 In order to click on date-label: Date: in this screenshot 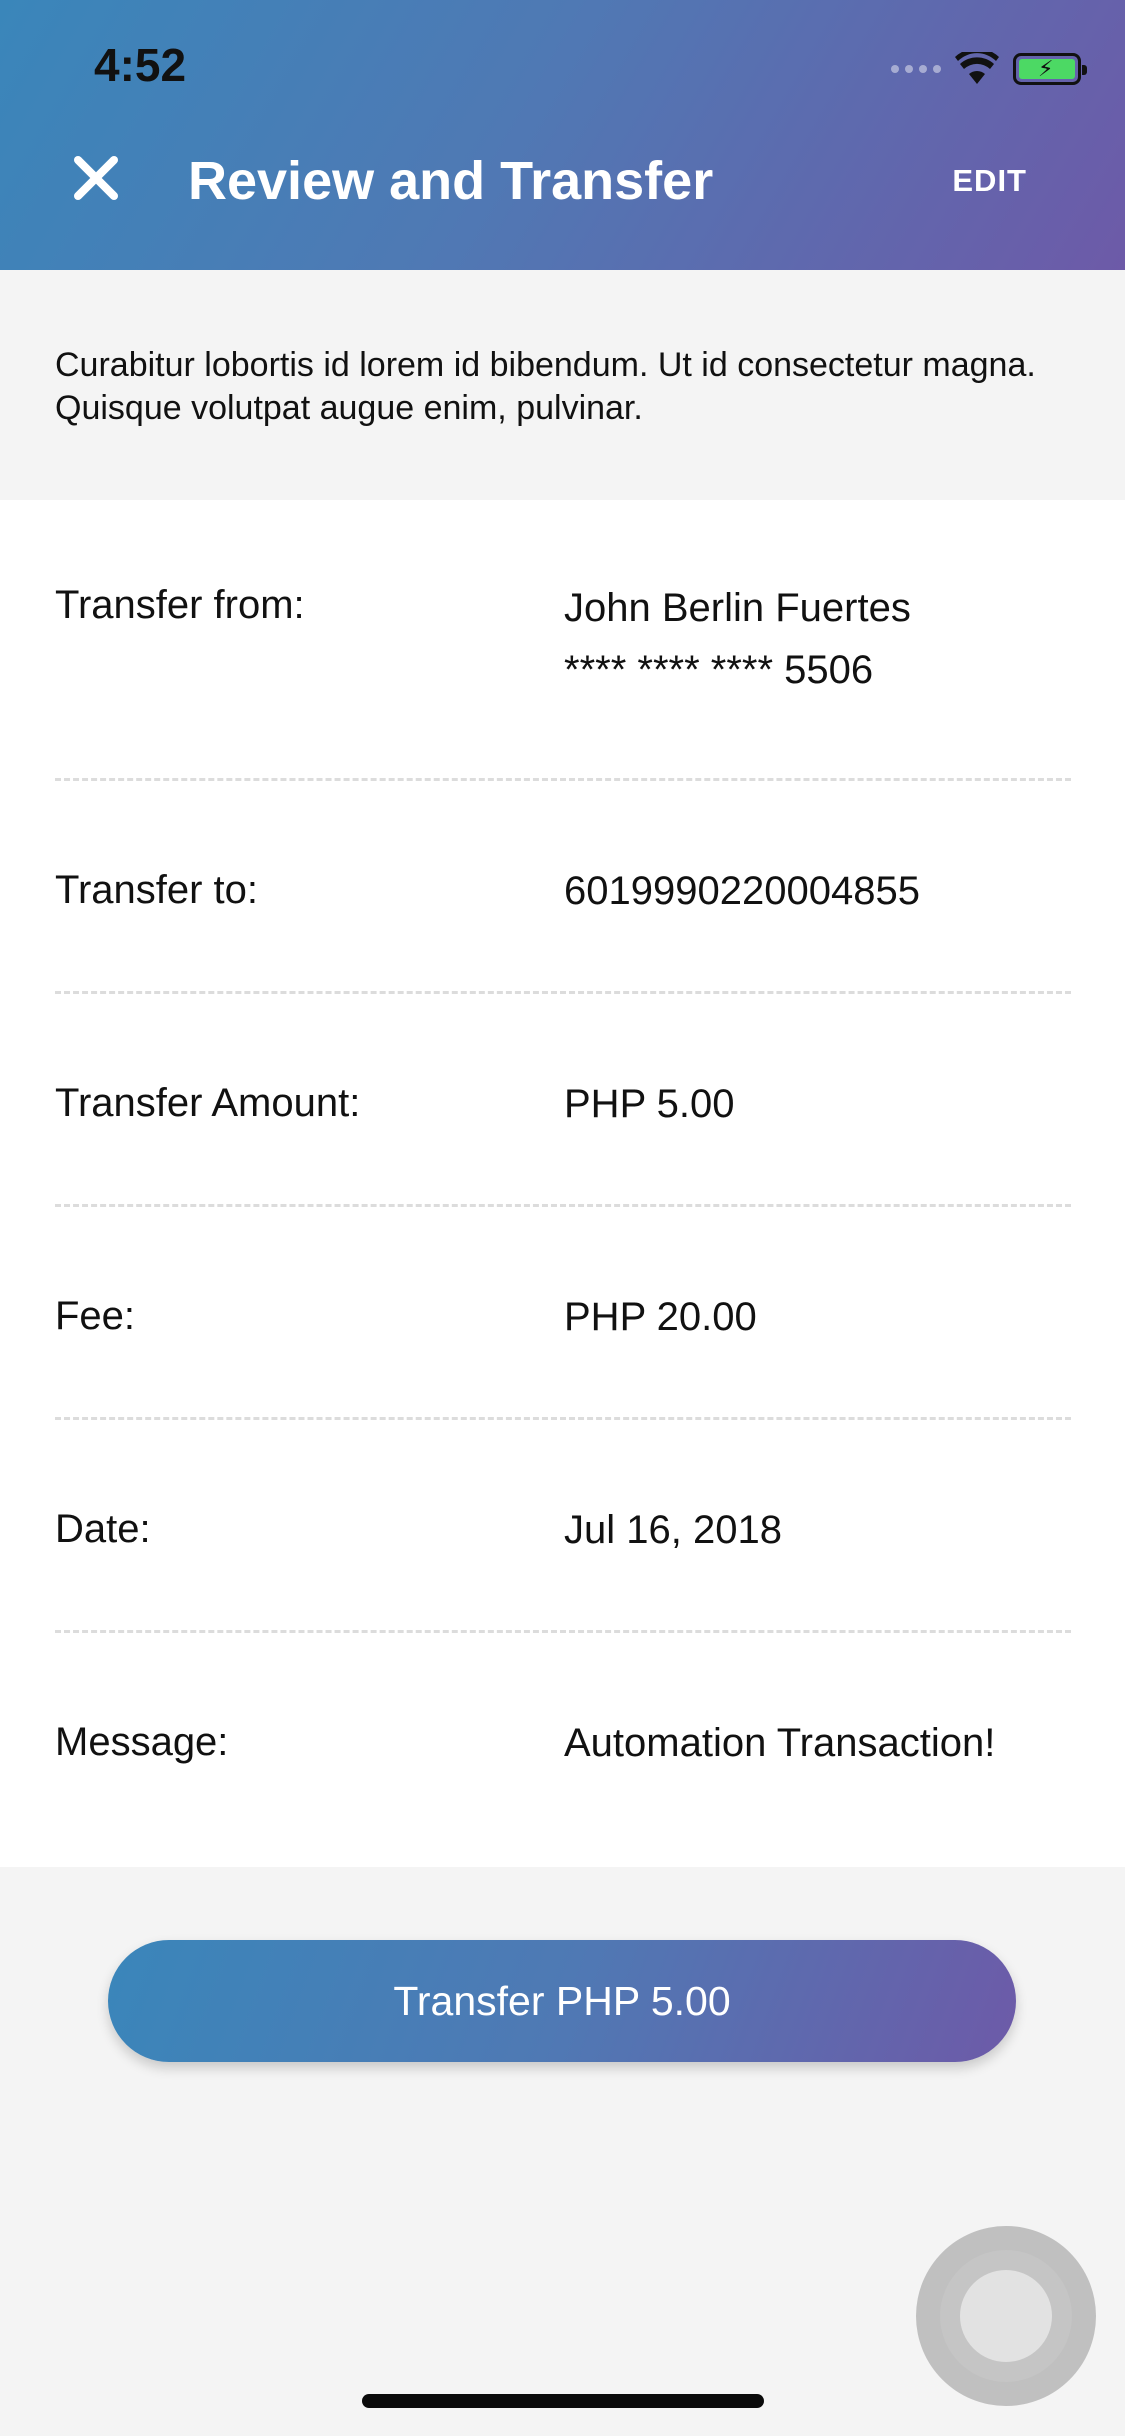, I will do `click(103, 1529)`.